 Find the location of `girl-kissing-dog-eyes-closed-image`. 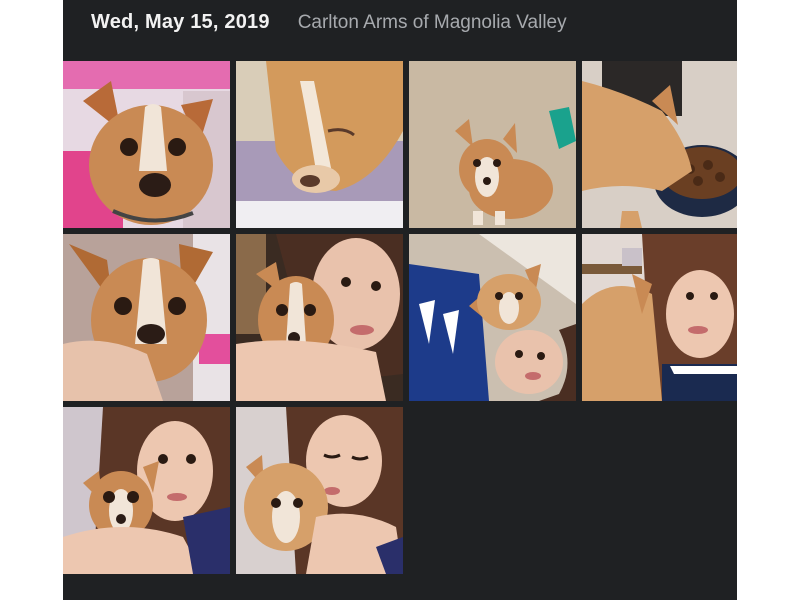

girl-kissing-dog-eyes-closed-image is located at coordinates (319, 490).